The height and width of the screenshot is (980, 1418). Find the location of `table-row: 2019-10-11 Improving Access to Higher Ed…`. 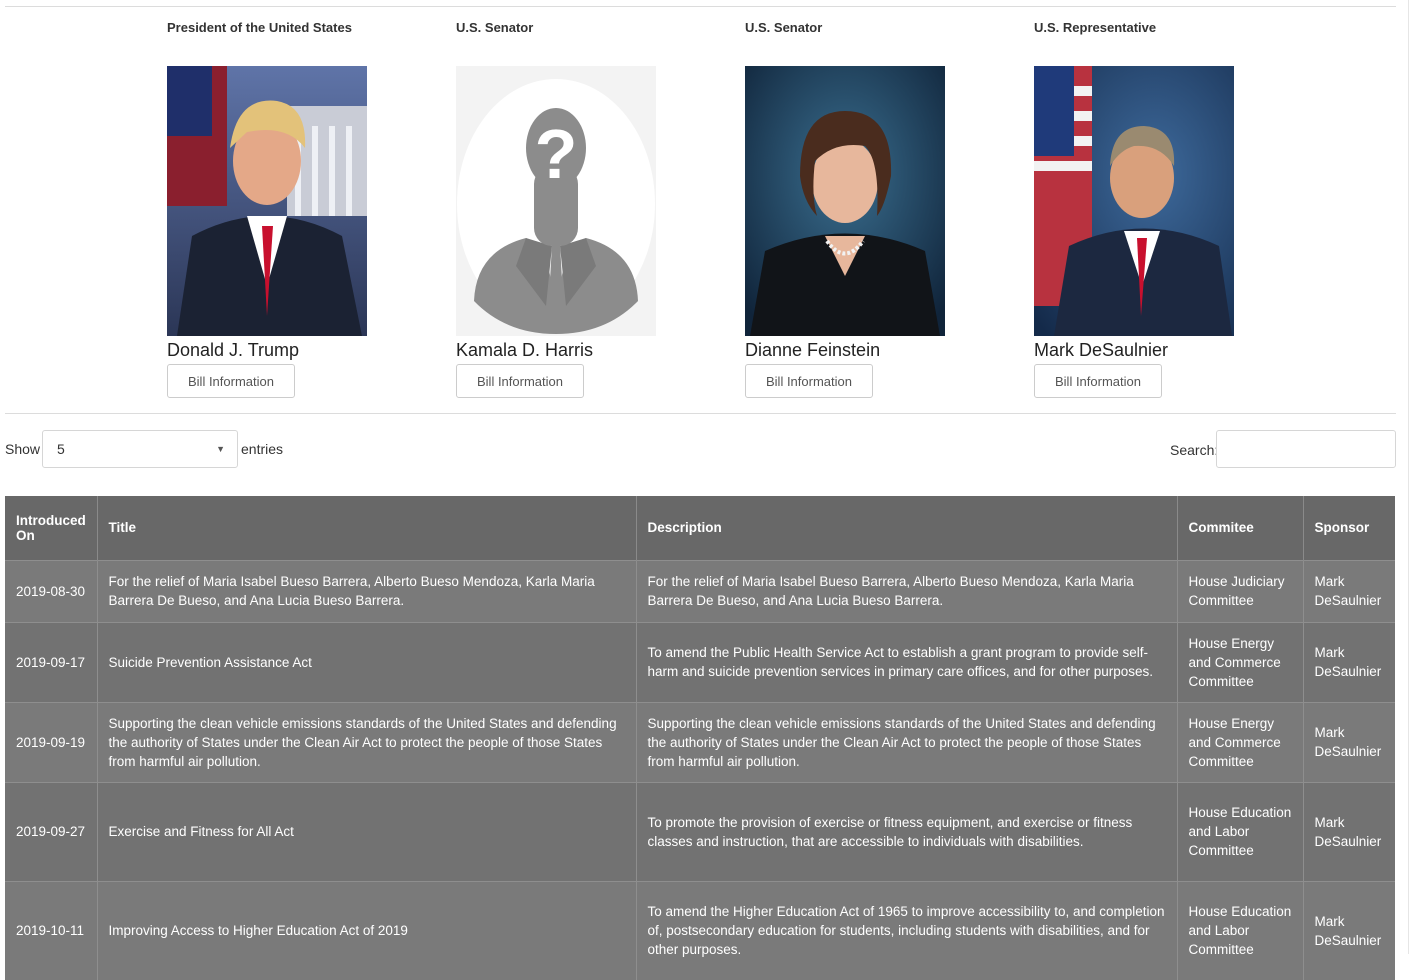

table-row: 2019-10-11 Improving Access to Higher Ed… is located at coordinates (700, 930).